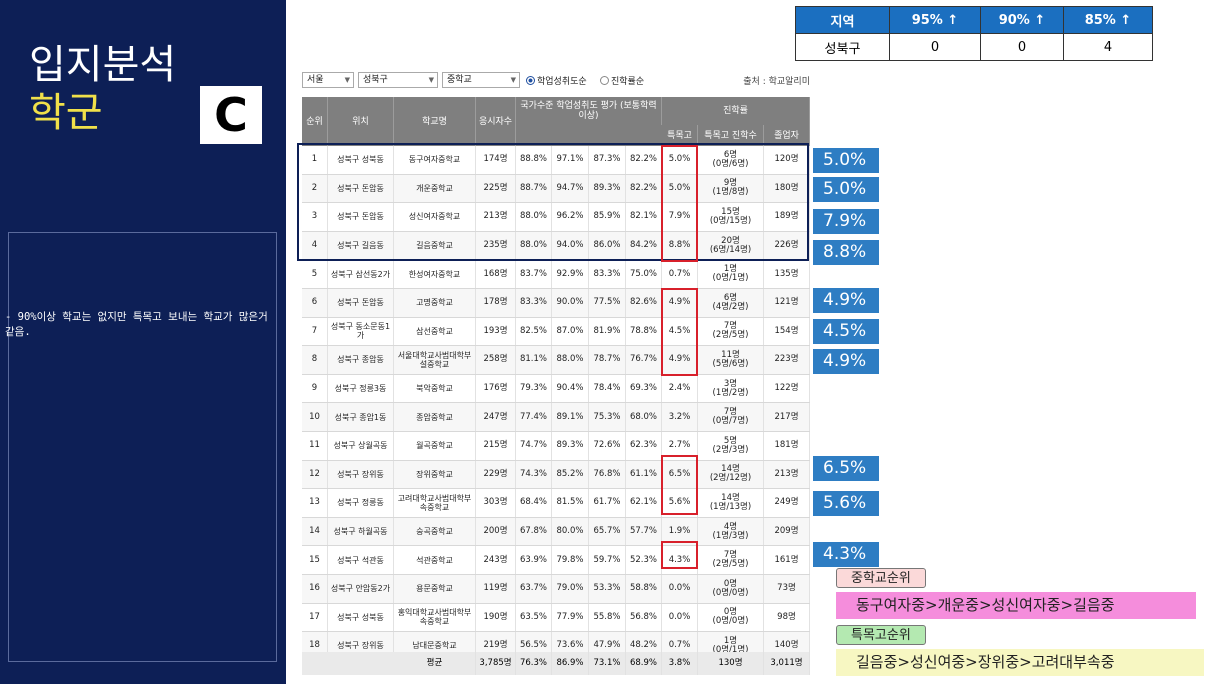 The height and width of the screenshot is (684, 1216). Describe the element at coordinates (534, 503) in the screenshot. I see `cell-a: 68.4%` at that location.